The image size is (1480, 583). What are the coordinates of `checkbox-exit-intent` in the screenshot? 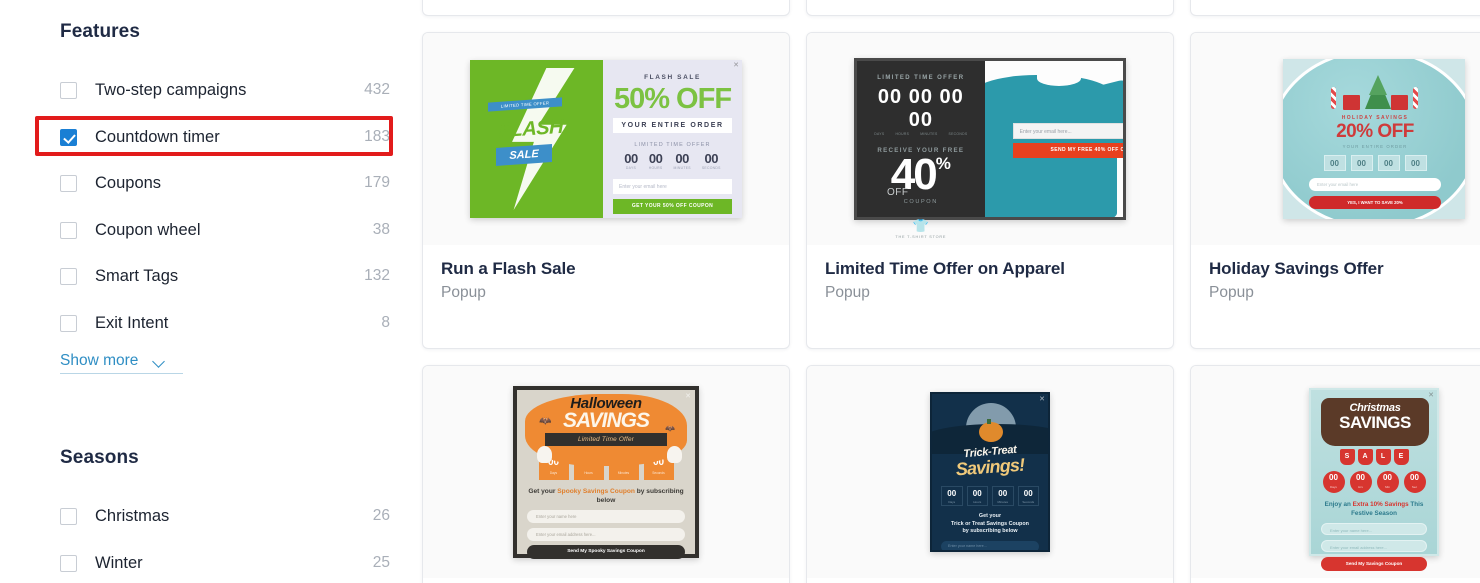 It's located at (68, 323).